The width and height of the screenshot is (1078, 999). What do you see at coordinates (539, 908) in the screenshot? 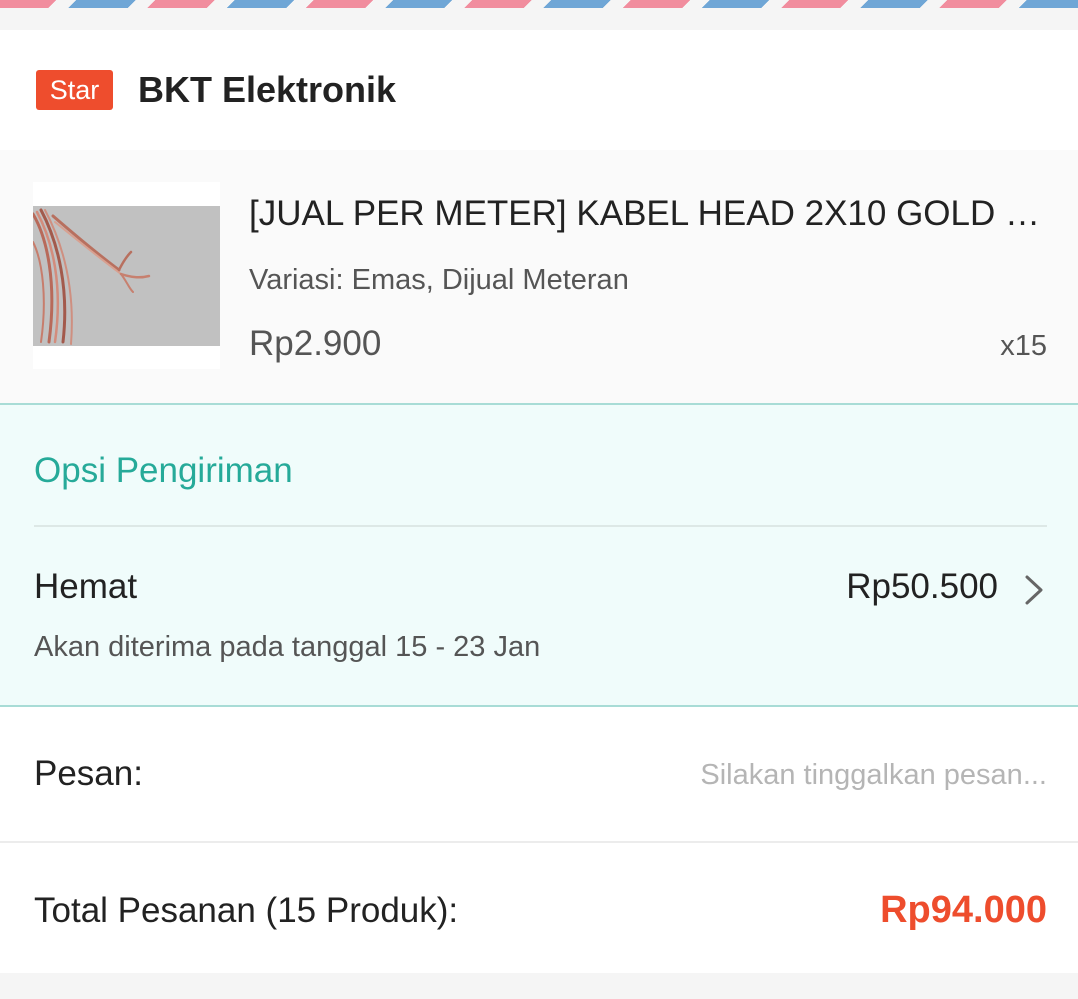
I see `order-total-row: Total Pesanan (15 Produk): Rp94.000` at bounding box center [539, 908].